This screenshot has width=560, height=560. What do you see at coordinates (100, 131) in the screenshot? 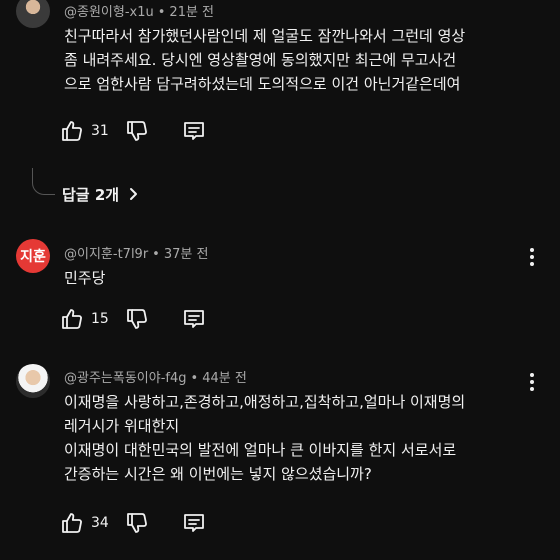
I see `like-count: 31` at bounding box center [100, 131].